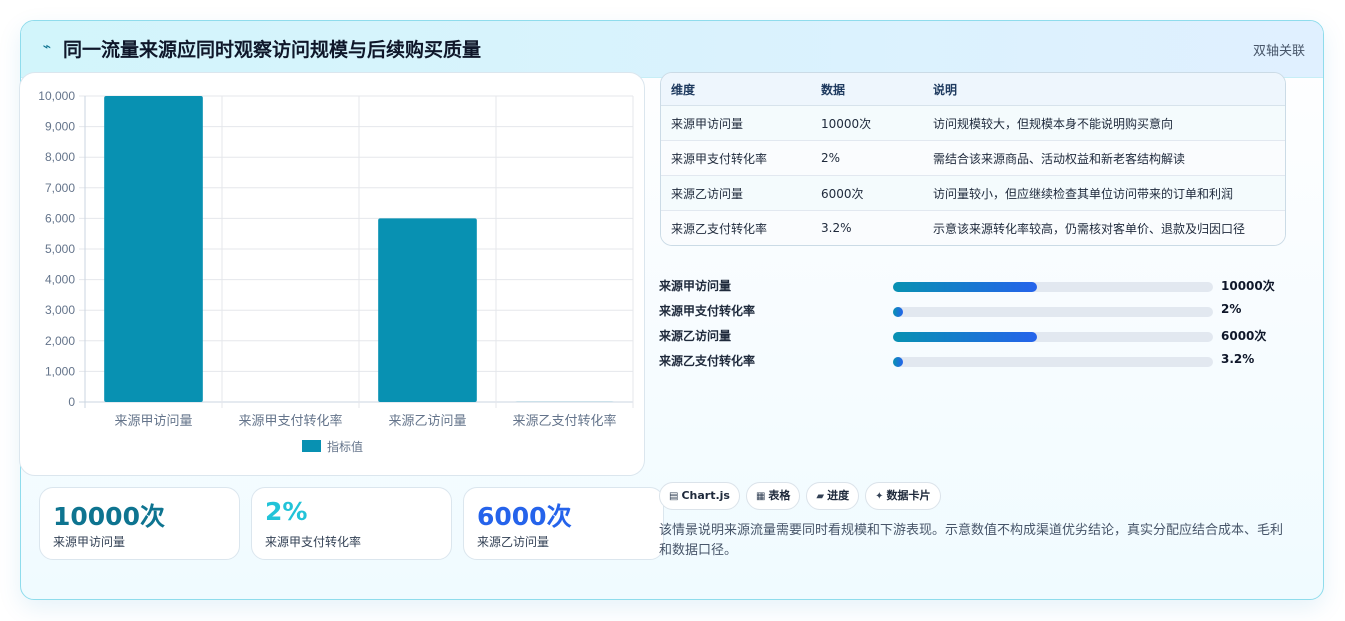 The height and width of the screenshot is (621, 1345). Describe the element at coordinates (803, 496) in the screenshot. I see `tech-chip-list: ▤ Chart.js ▦ 表格 ▰ 进度 ✦ 数据卡片` at that location.